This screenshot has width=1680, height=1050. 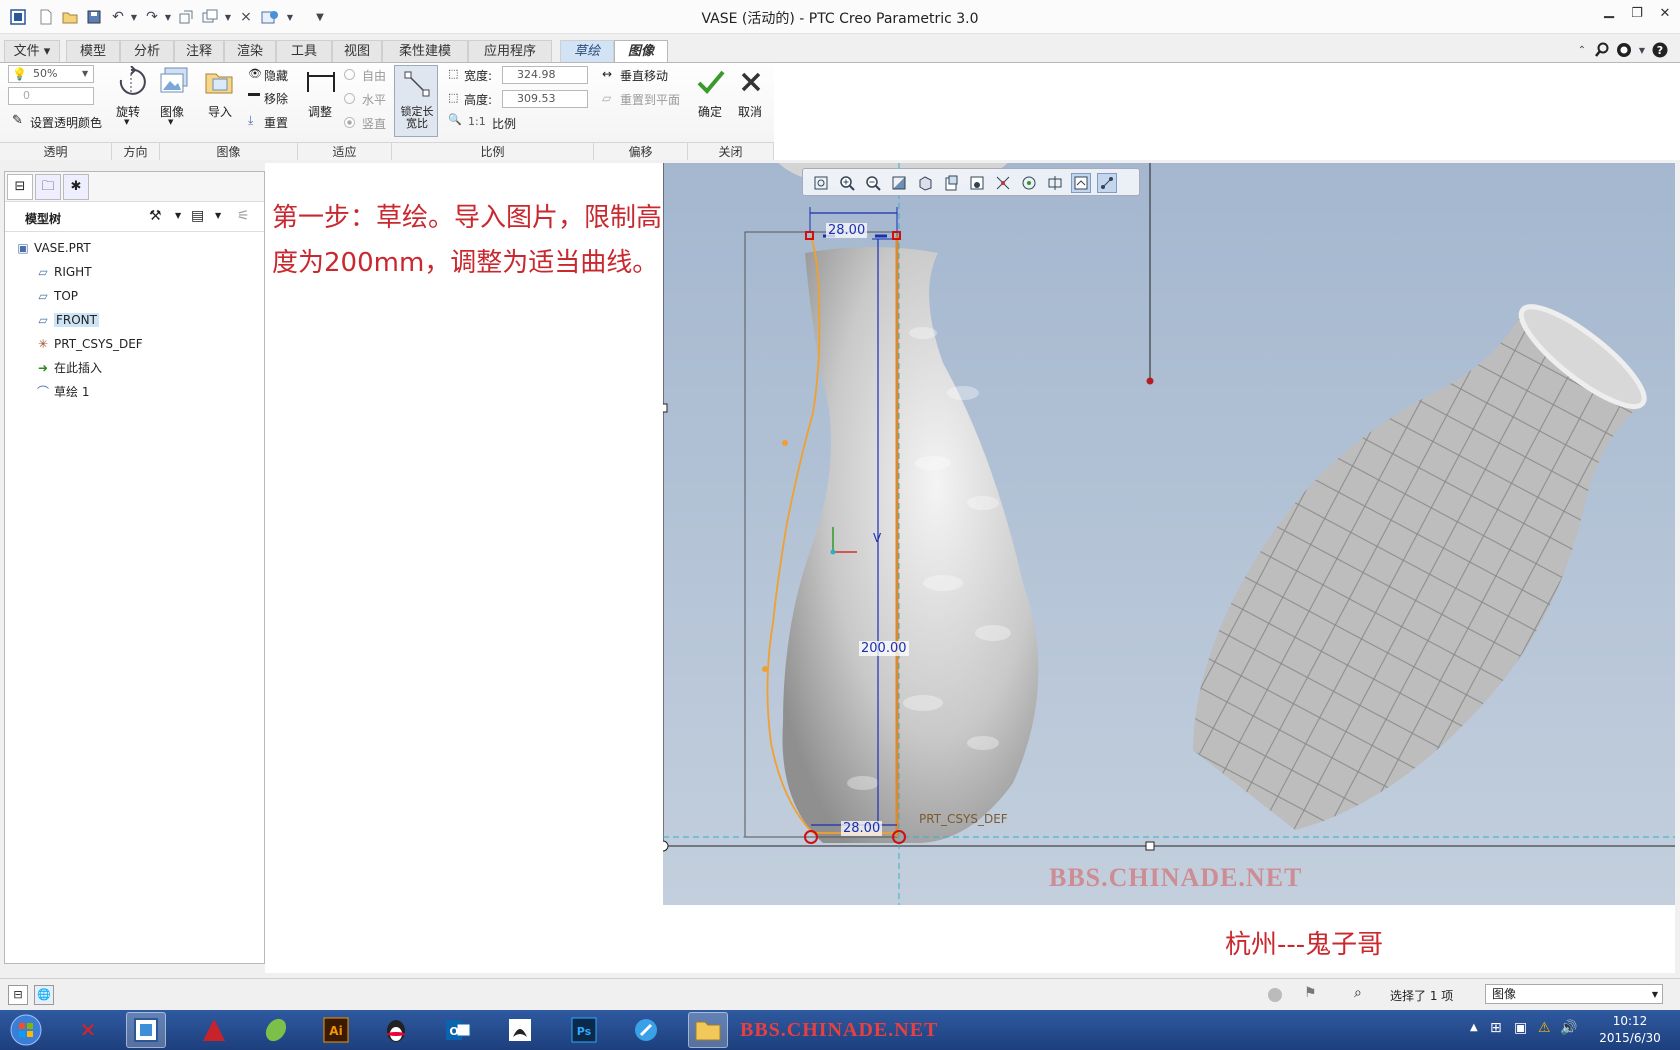 What do you see at coordinates (751, 82) in the screenshot?
I see `cancel-icon` at bounding box center [751, 82].